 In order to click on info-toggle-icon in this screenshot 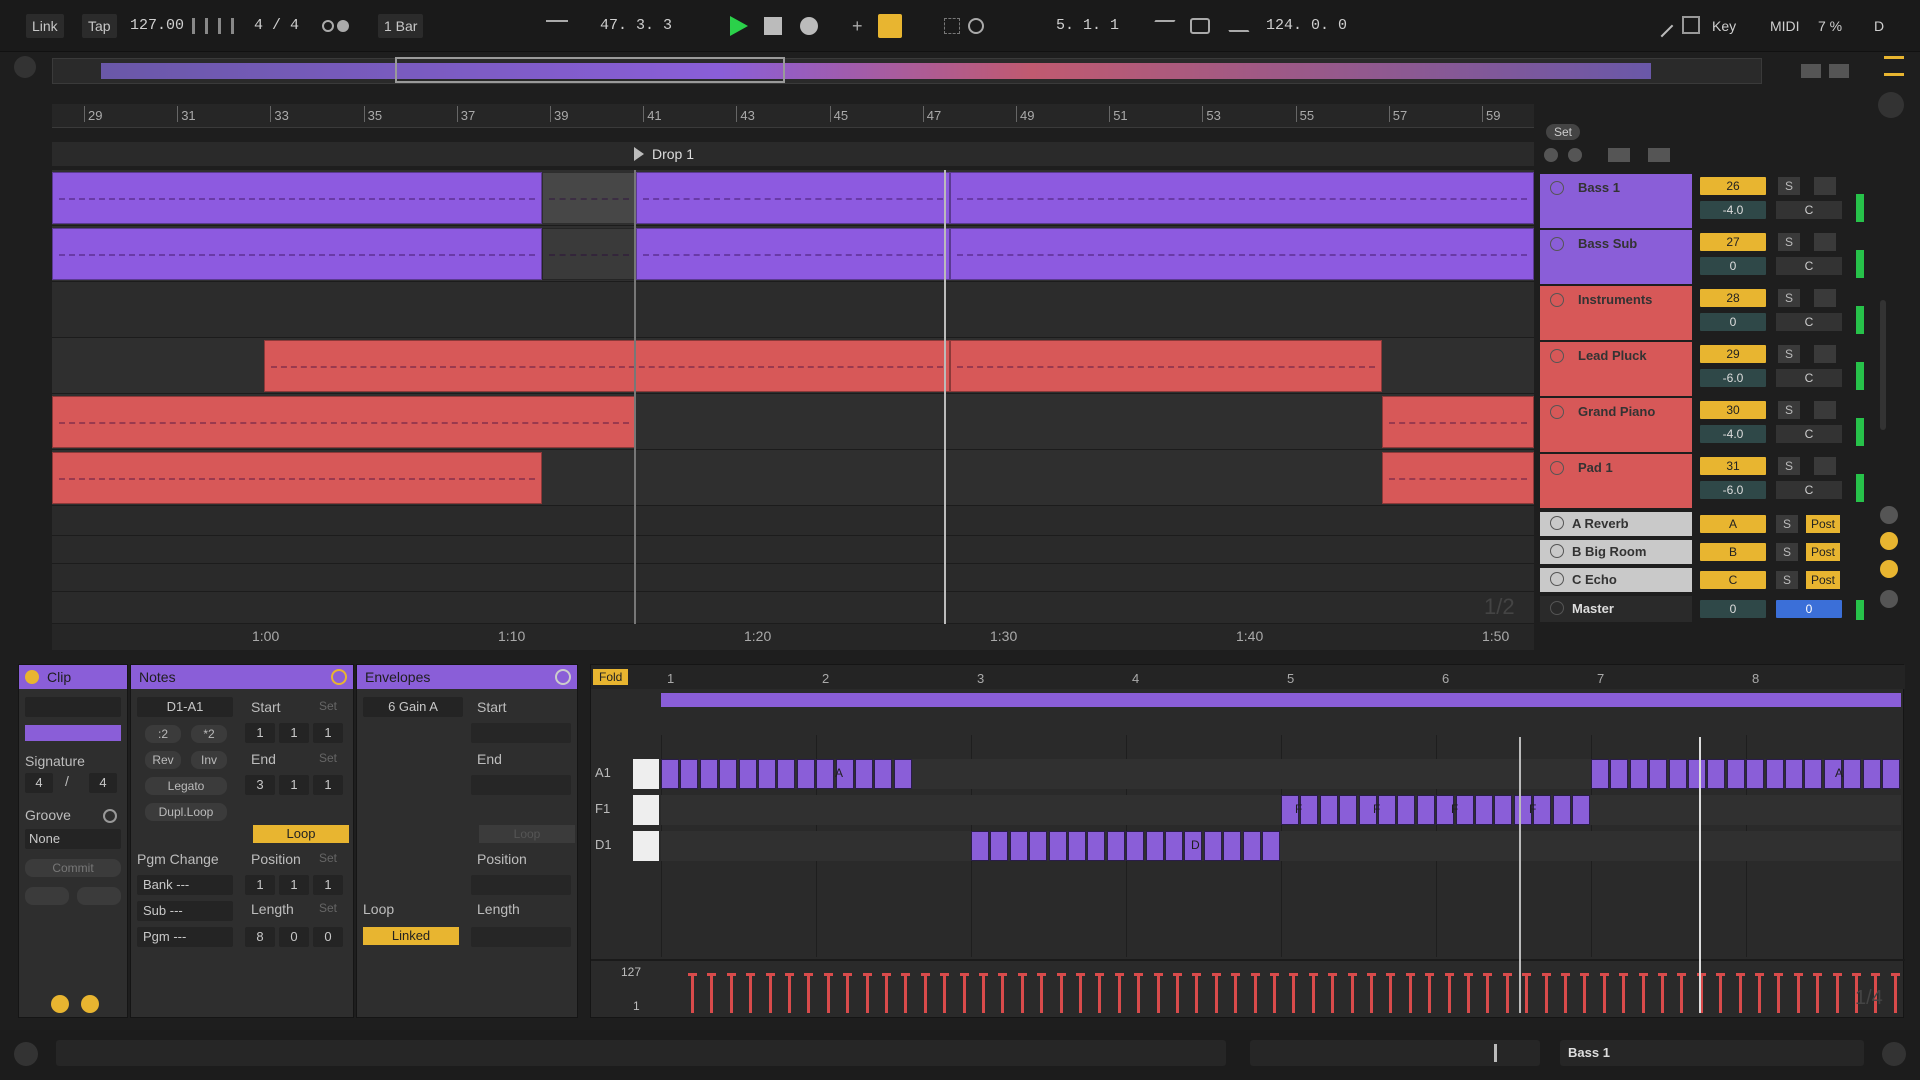, I will do `click(26, 1054)`.